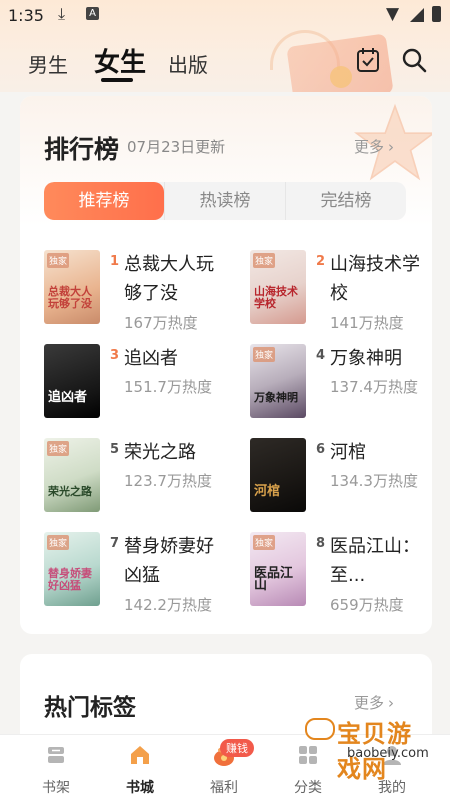 This screenshot has height=800, width=450. I want to click on book-item: 独家 荣光之路 5 荣光之路 123.7万热度, so click(139, 478).